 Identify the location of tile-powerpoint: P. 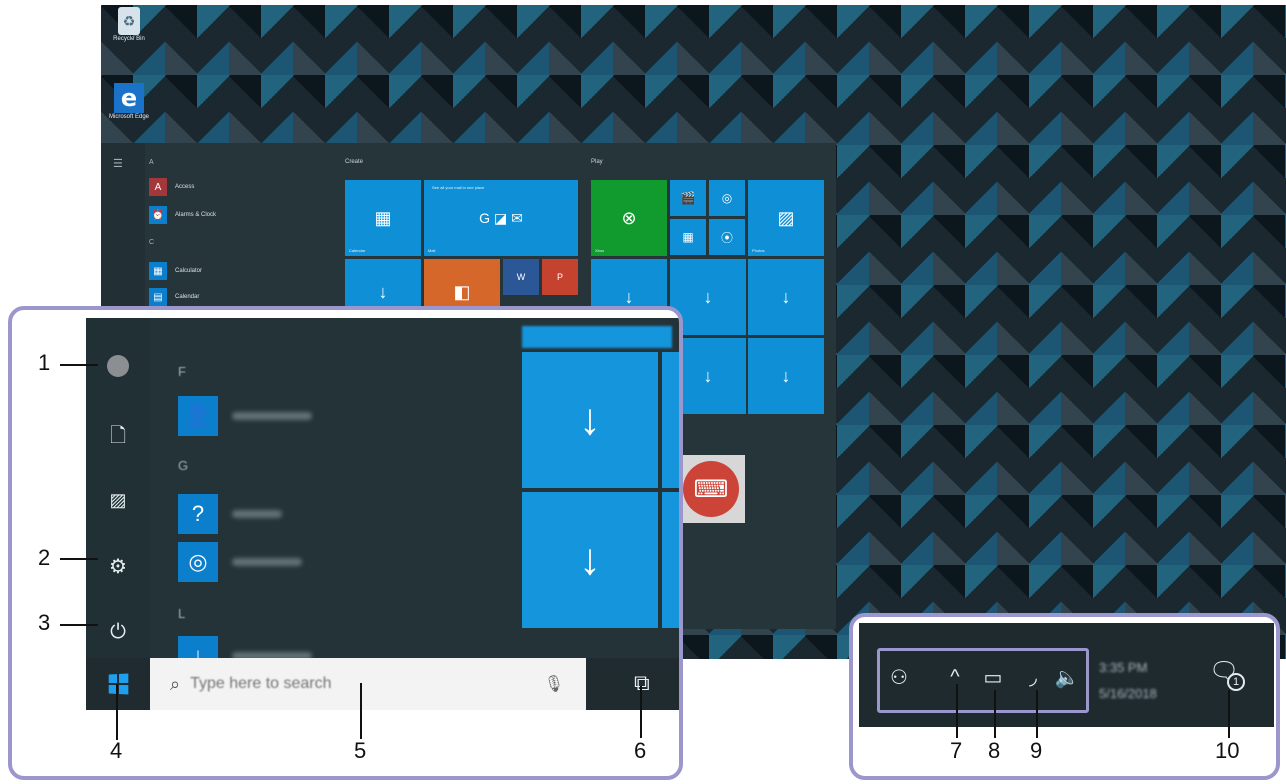
(560, 277).